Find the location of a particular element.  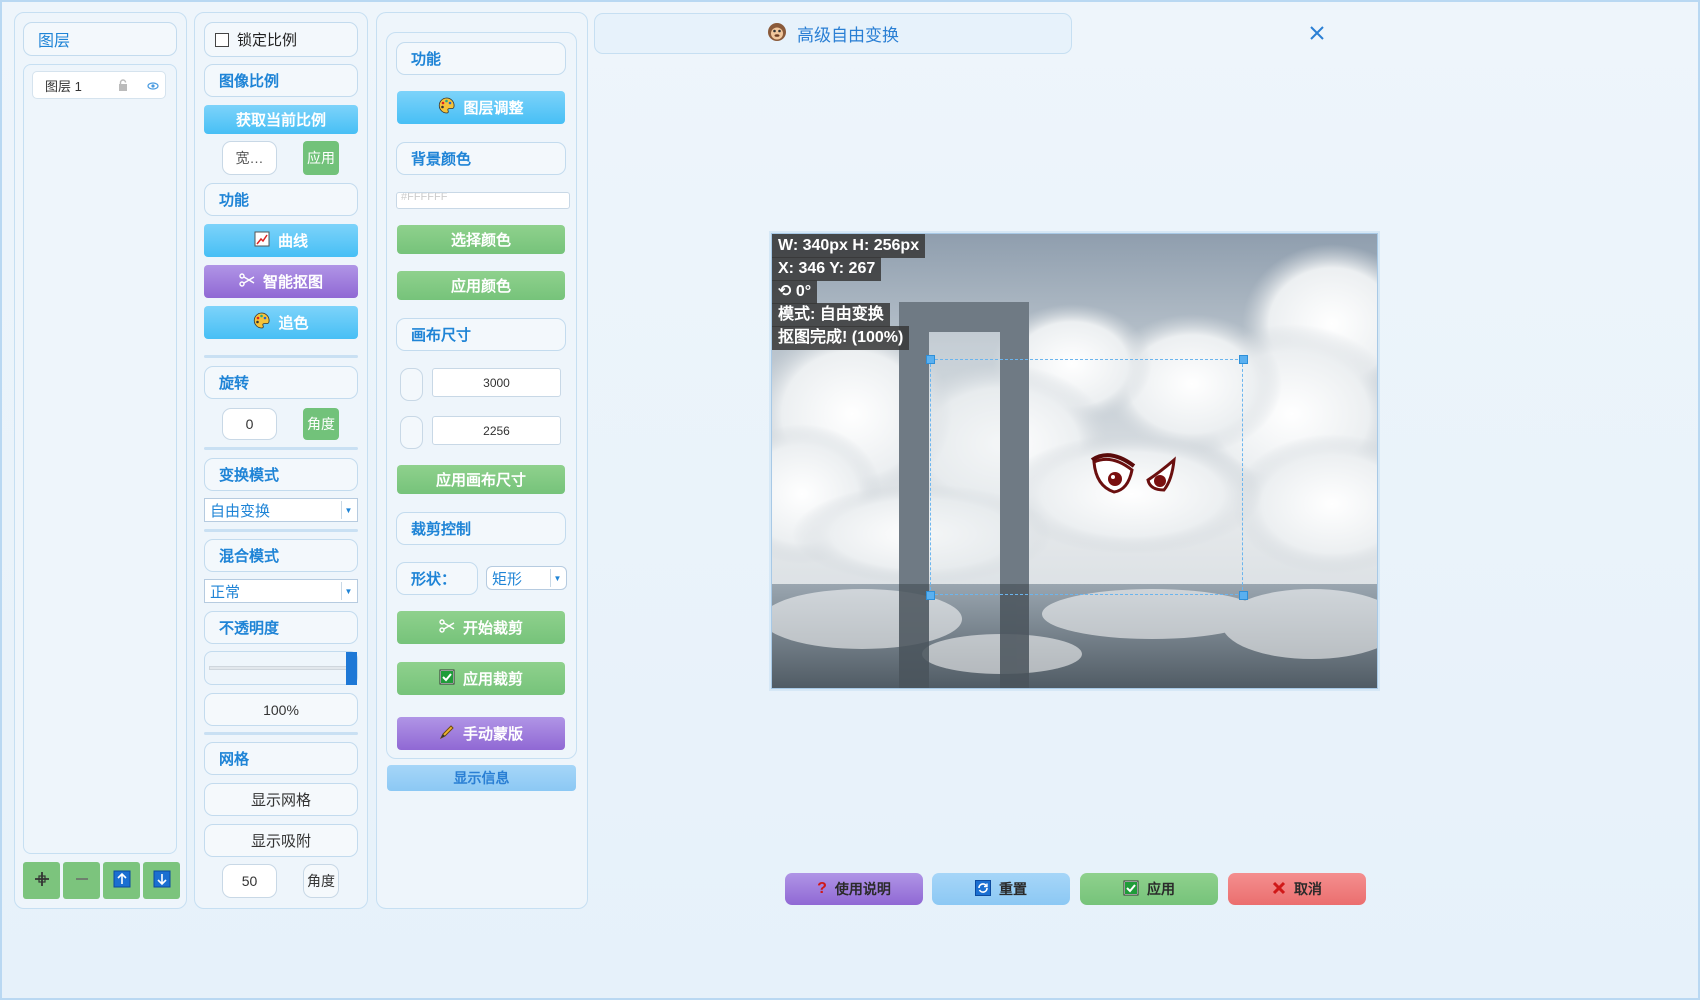

bg-color-input: #FFFFFF is located at coordinates (483, 200).